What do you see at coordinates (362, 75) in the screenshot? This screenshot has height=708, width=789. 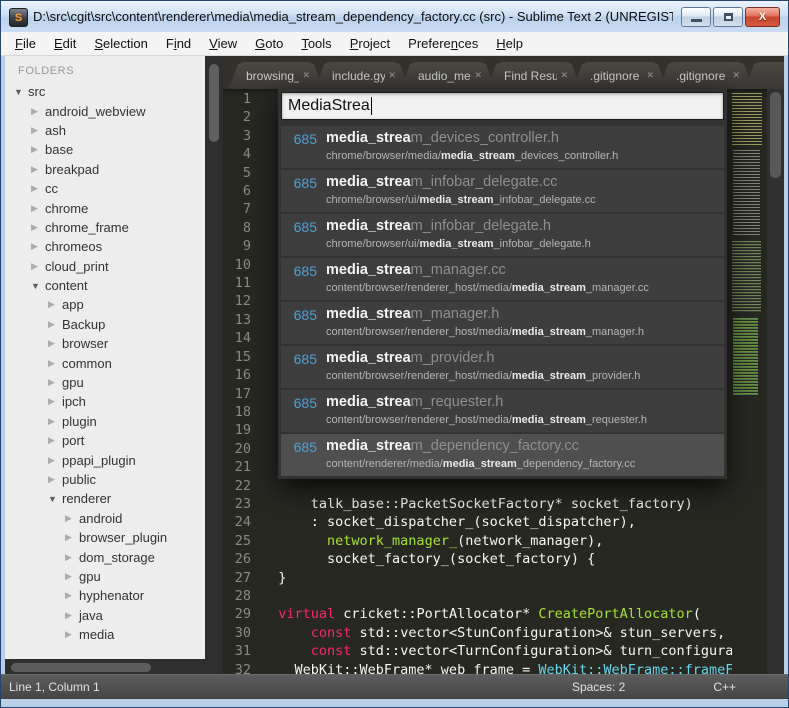 I see `tab: include.gy ✕` at bounding box center [362, 75].